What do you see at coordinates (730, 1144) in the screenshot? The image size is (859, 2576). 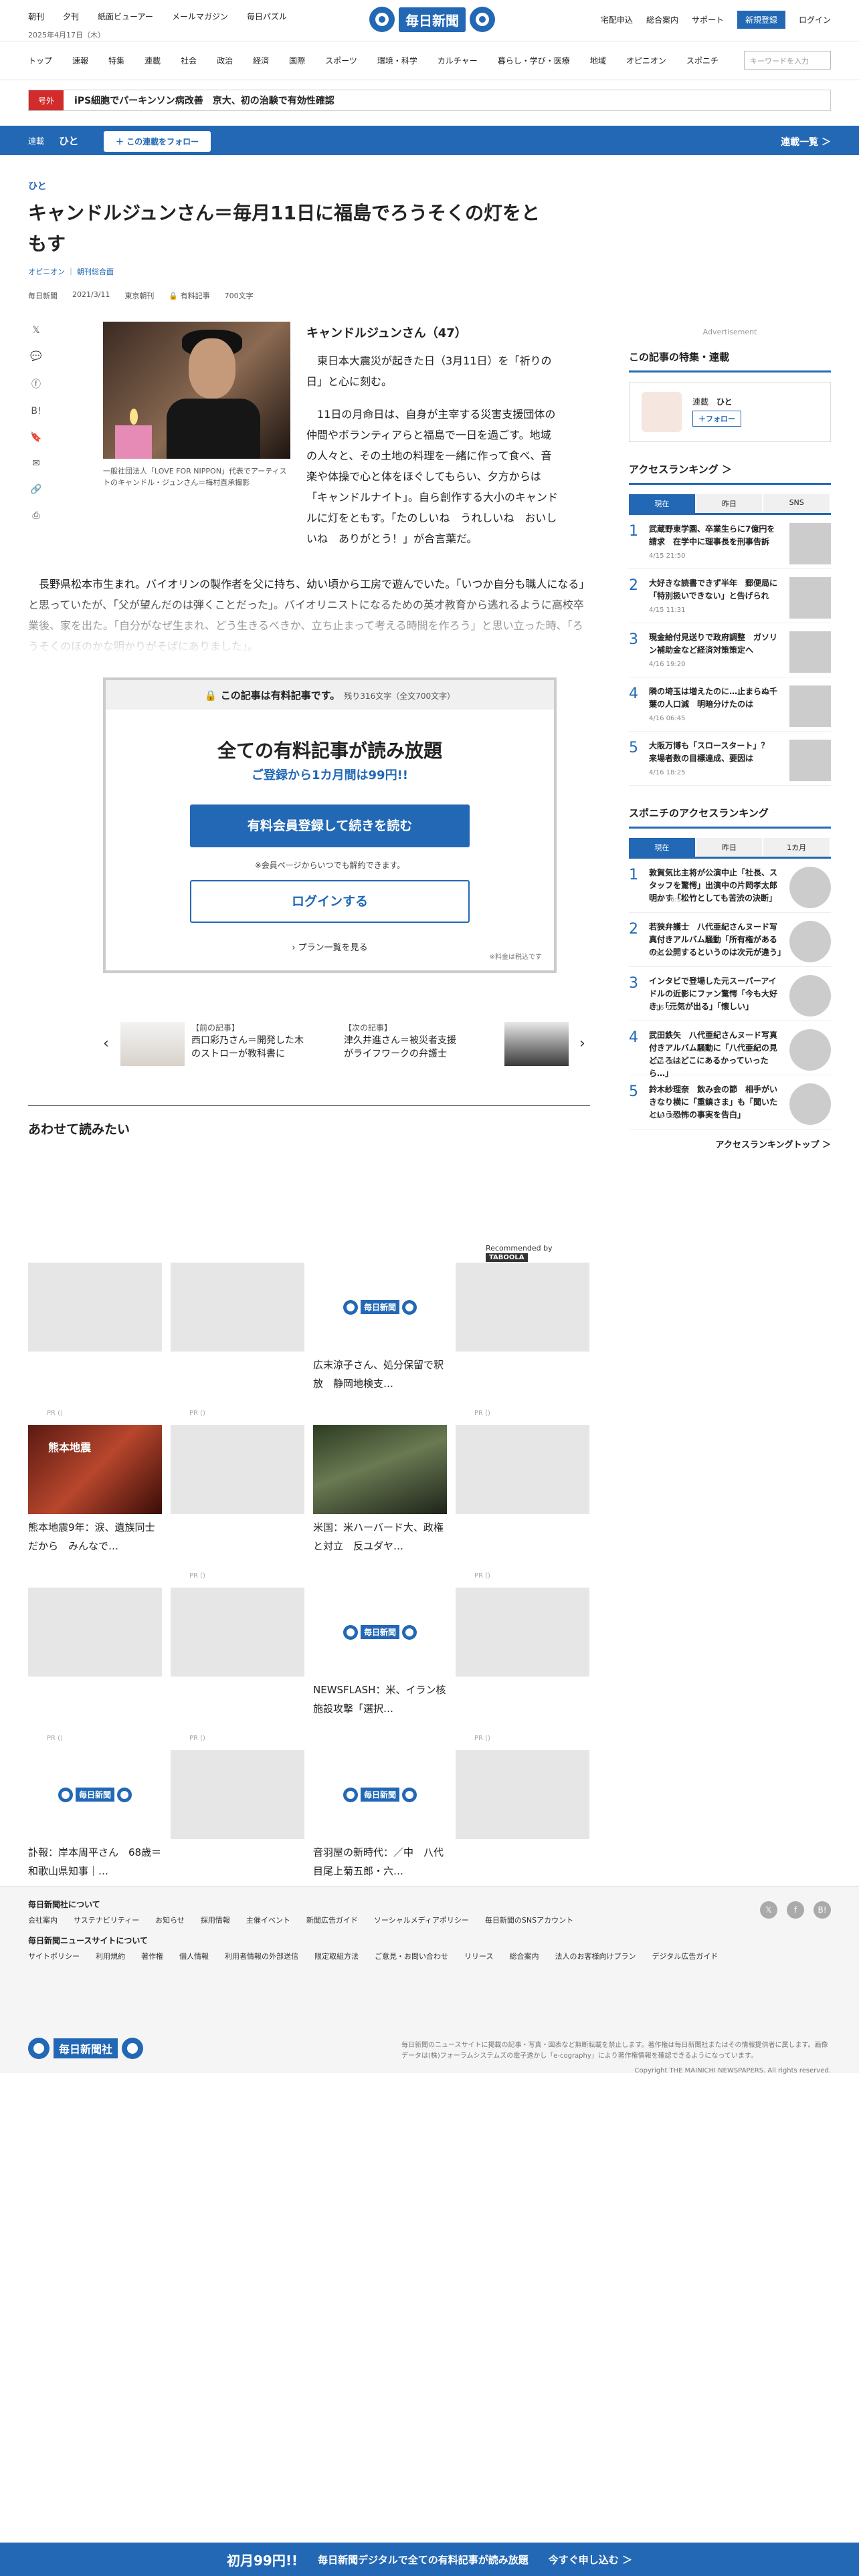 I see `ranking-top-link: アクセスランキングトップ ＞` at bounding box center [730, 1144].